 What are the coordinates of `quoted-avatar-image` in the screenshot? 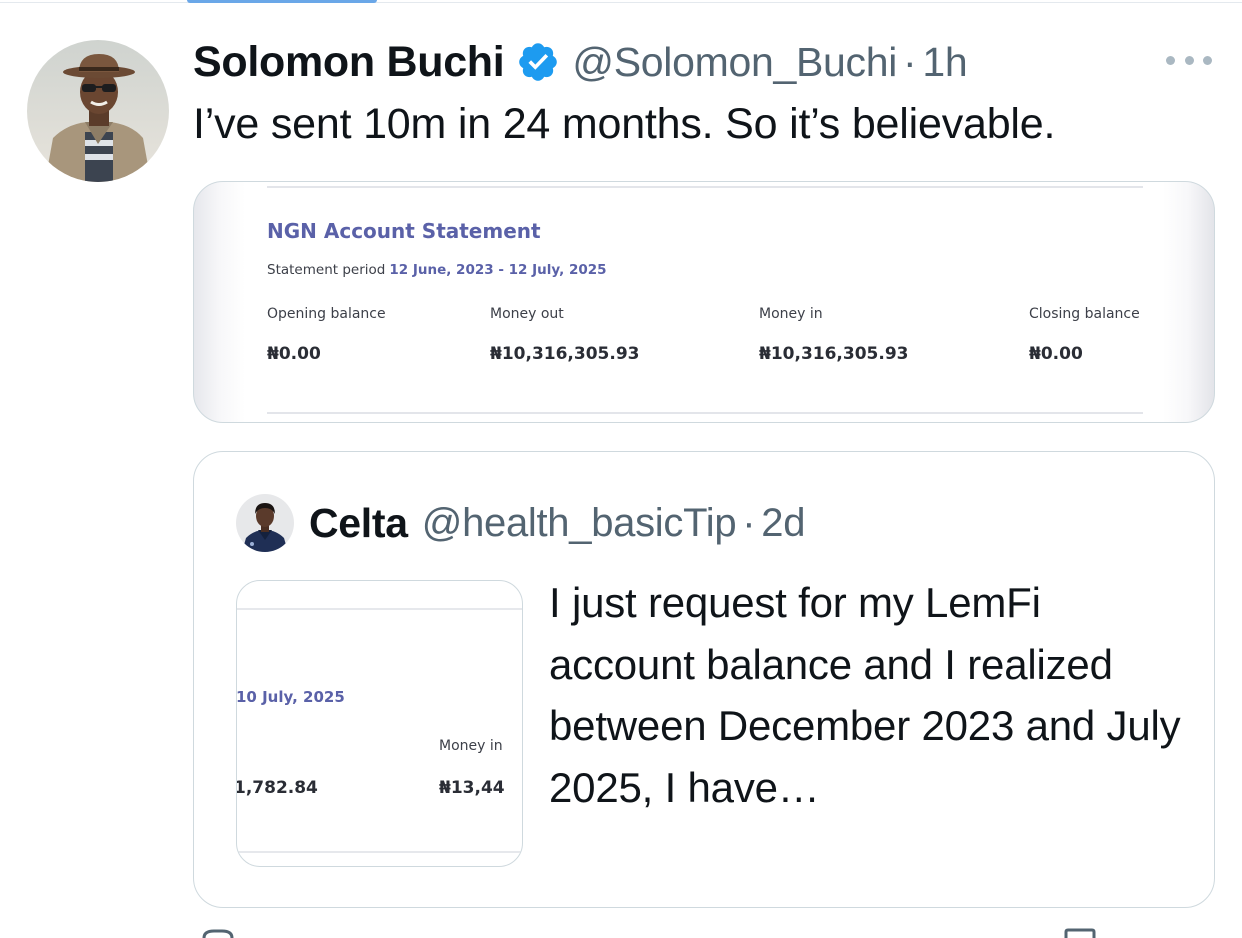 It's located at (265, 523).